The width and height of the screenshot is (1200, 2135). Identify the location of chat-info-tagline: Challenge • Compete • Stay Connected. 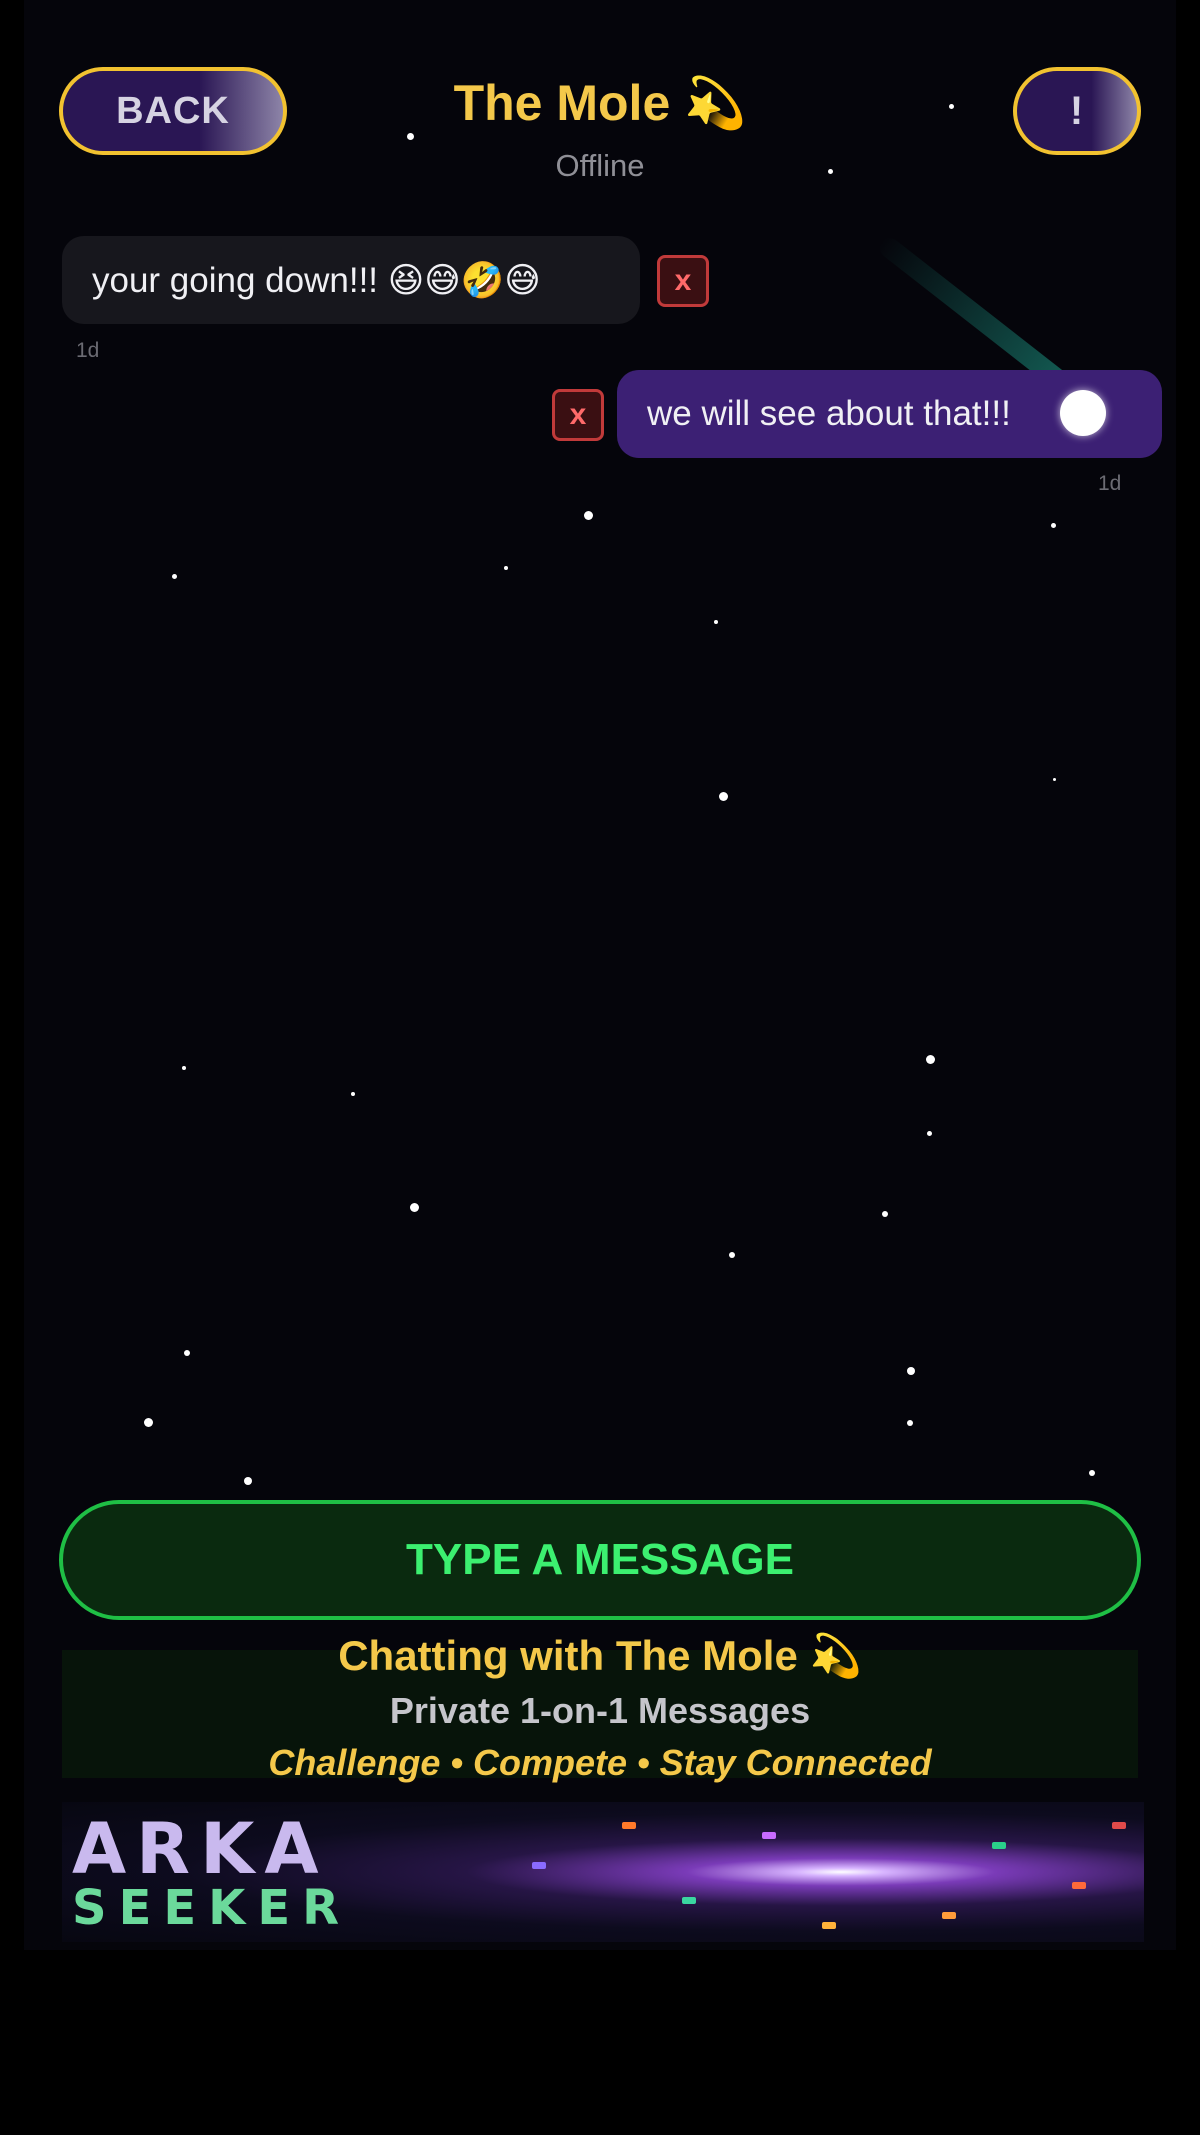
(600, 1762).